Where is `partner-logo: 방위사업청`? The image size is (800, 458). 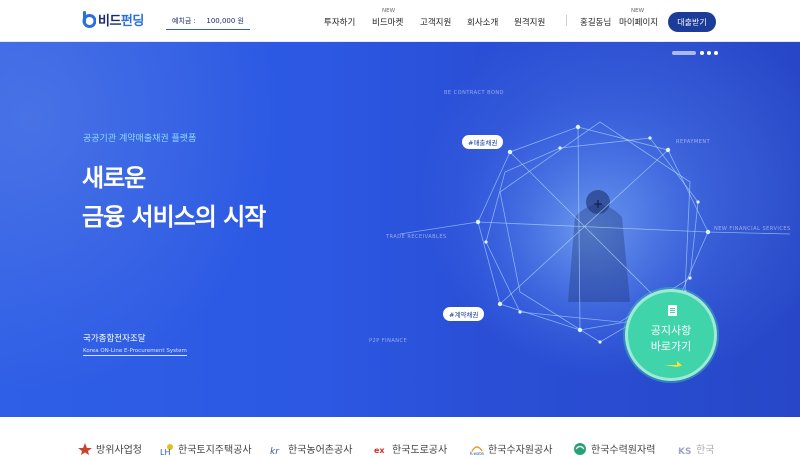 partner-logo: 방위사업청 is located at coordinates (110, 448).